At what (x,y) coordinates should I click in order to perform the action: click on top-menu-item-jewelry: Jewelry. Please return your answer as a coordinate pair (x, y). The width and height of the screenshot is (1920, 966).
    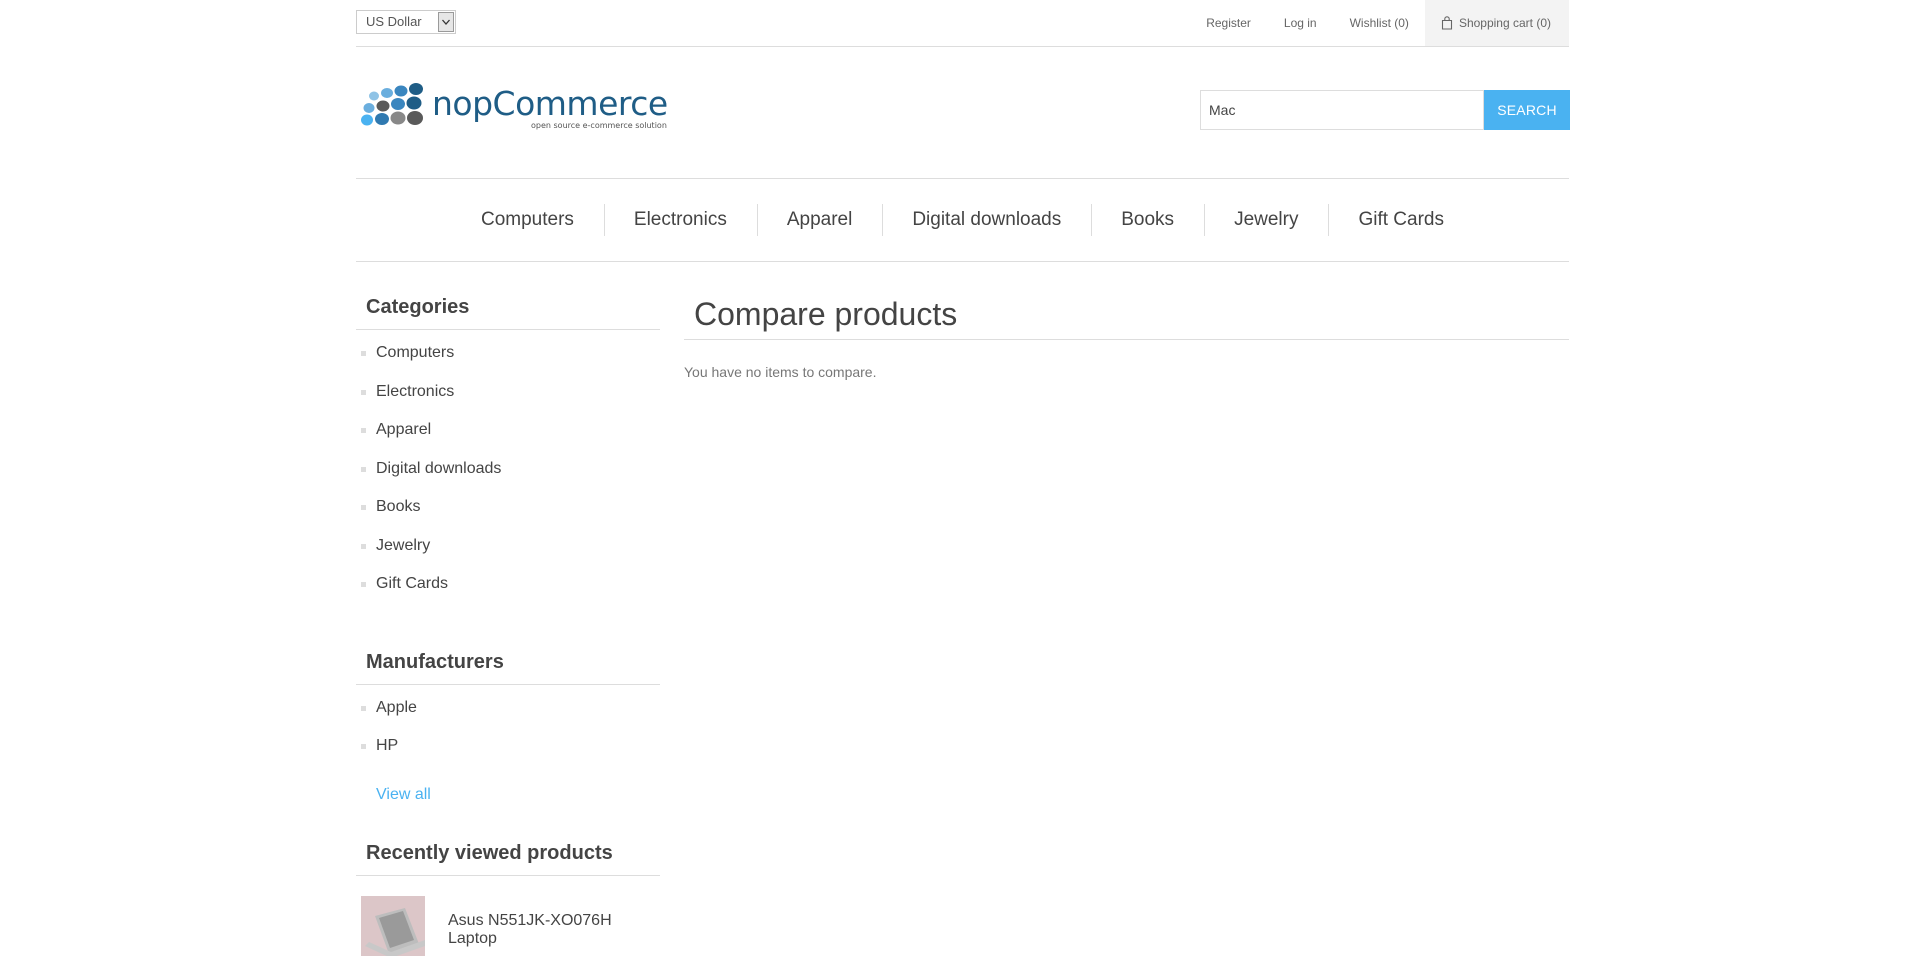
    Looking at the image, I should click on (1266, 220).